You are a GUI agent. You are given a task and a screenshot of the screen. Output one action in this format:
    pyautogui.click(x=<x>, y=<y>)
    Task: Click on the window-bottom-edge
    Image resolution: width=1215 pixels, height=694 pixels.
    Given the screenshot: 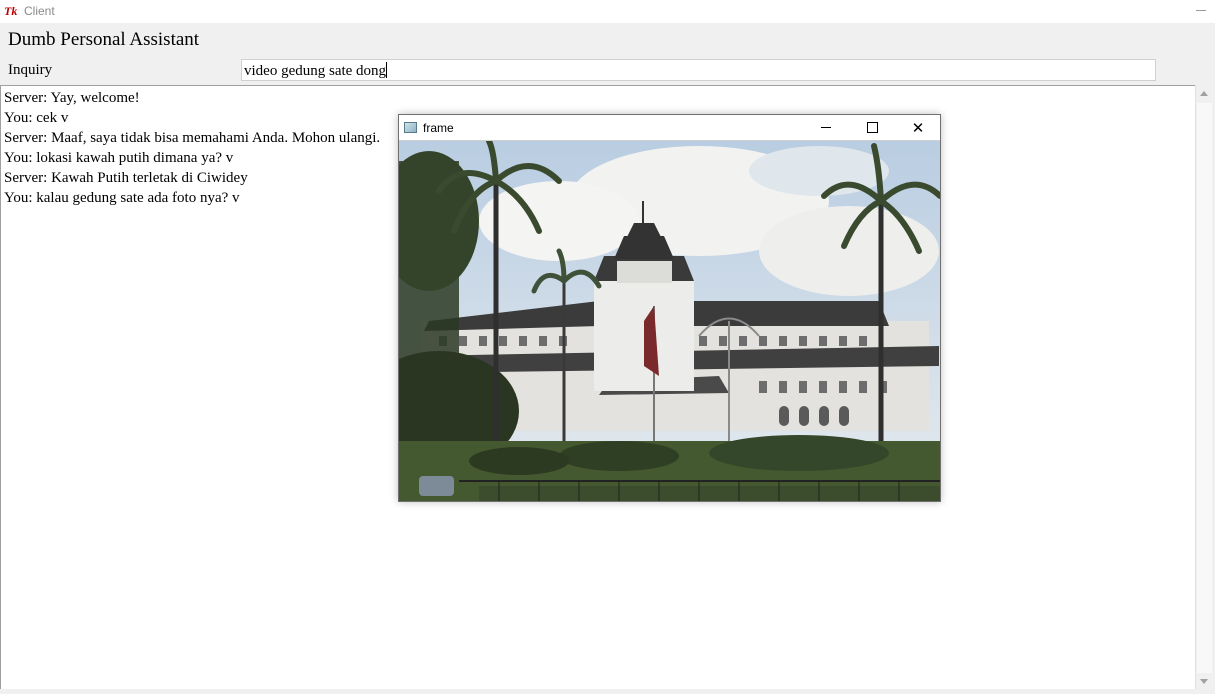 What is the action you would take?
    pyautogui.click(x=607, y=691)
    